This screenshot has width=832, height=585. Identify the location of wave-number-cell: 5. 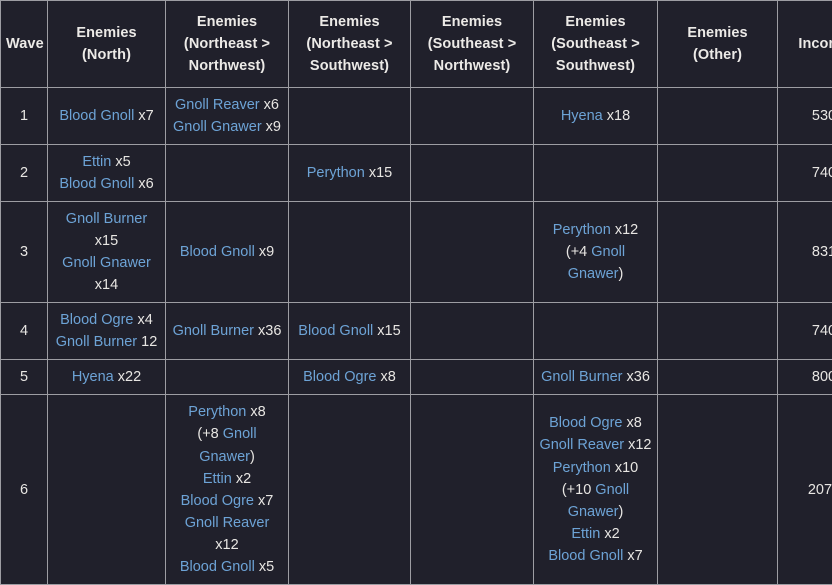
(24, 377).